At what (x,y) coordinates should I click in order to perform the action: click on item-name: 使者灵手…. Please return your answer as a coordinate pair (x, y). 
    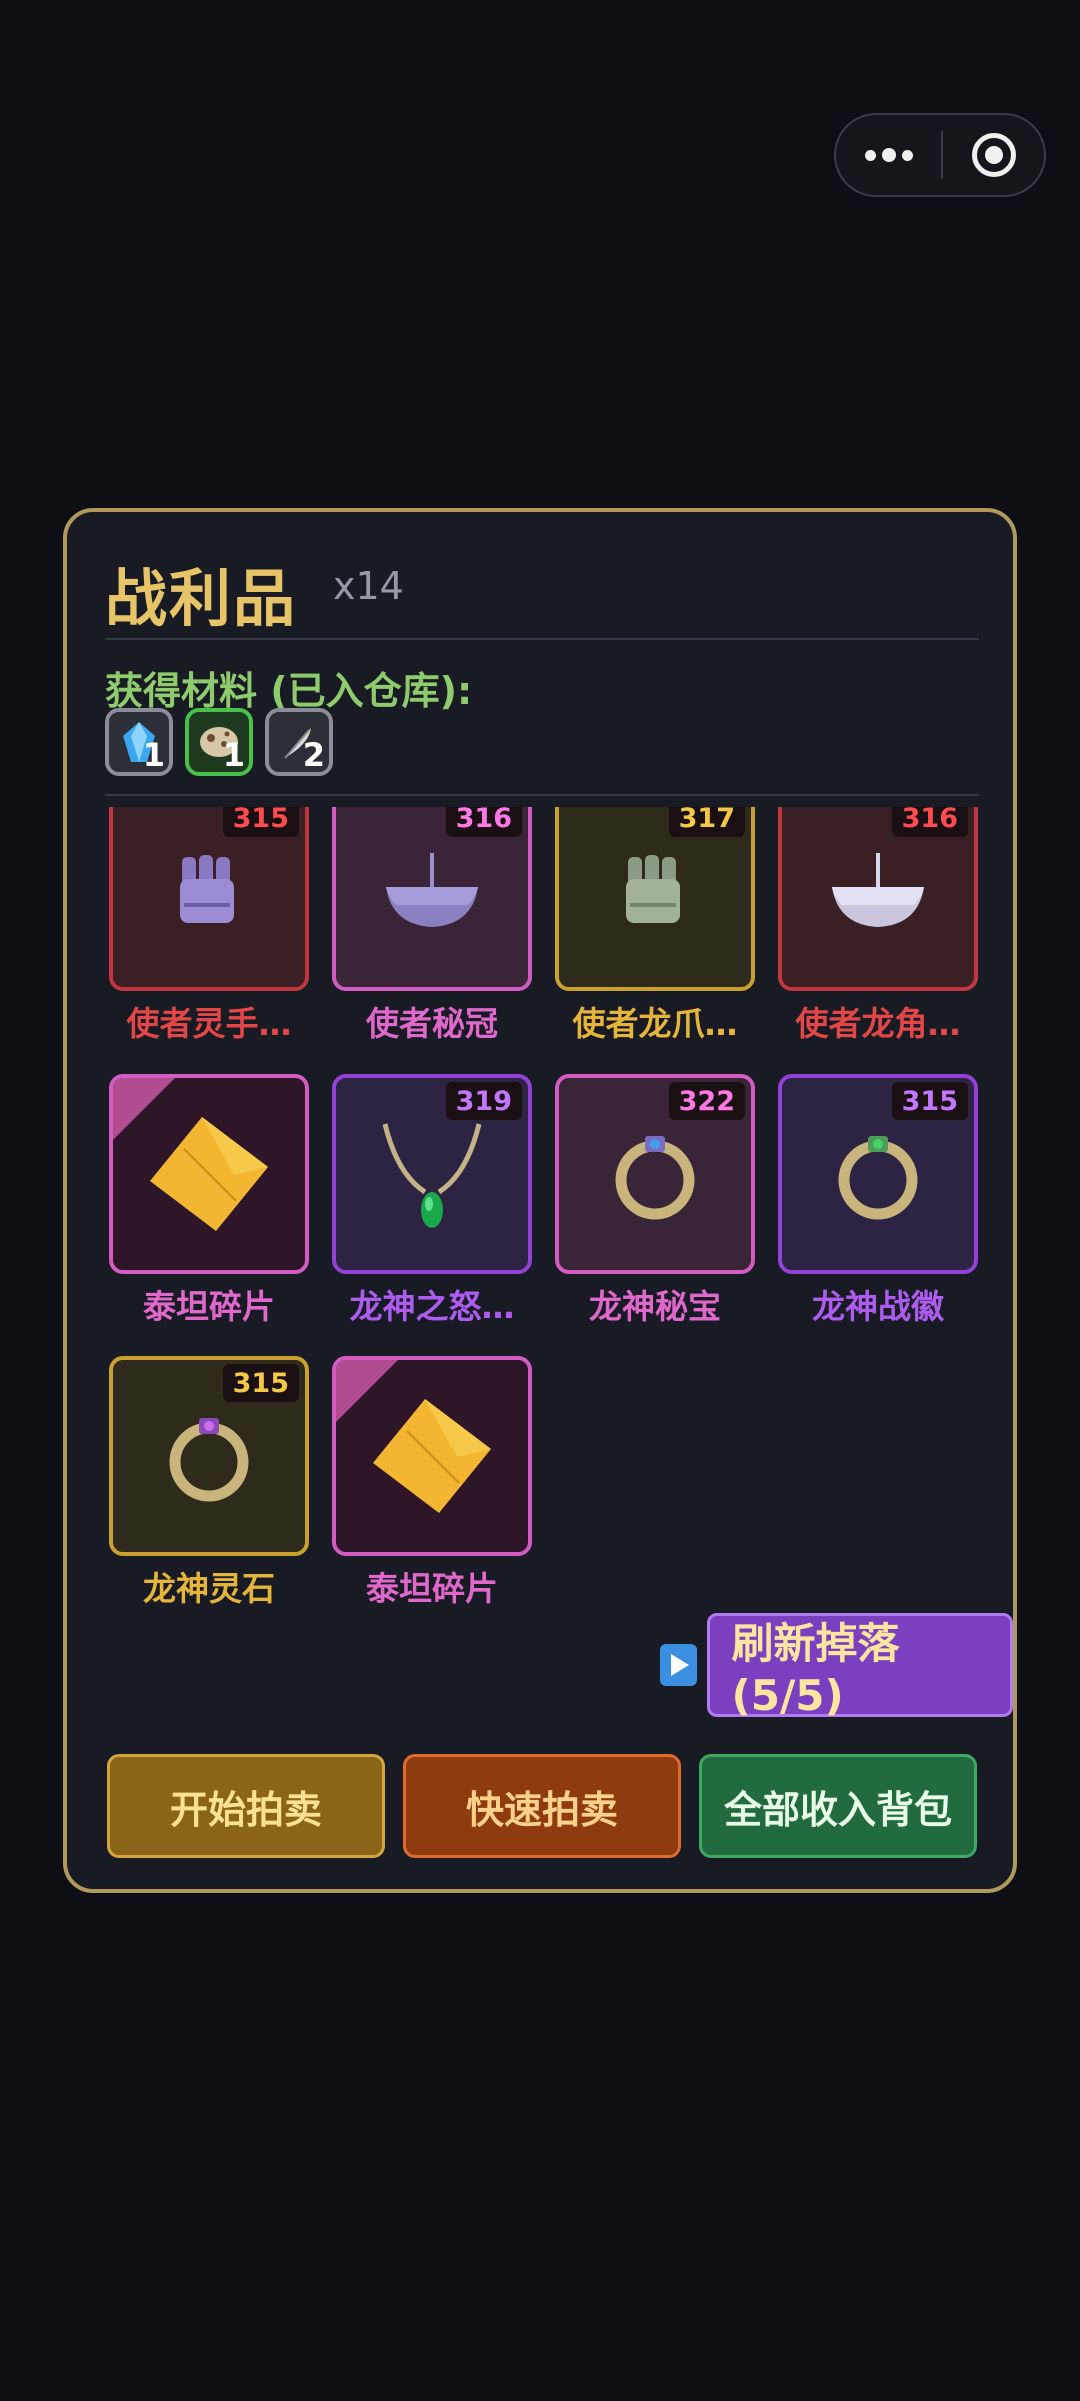
    Looking at the image, I should click on (209, 1023).